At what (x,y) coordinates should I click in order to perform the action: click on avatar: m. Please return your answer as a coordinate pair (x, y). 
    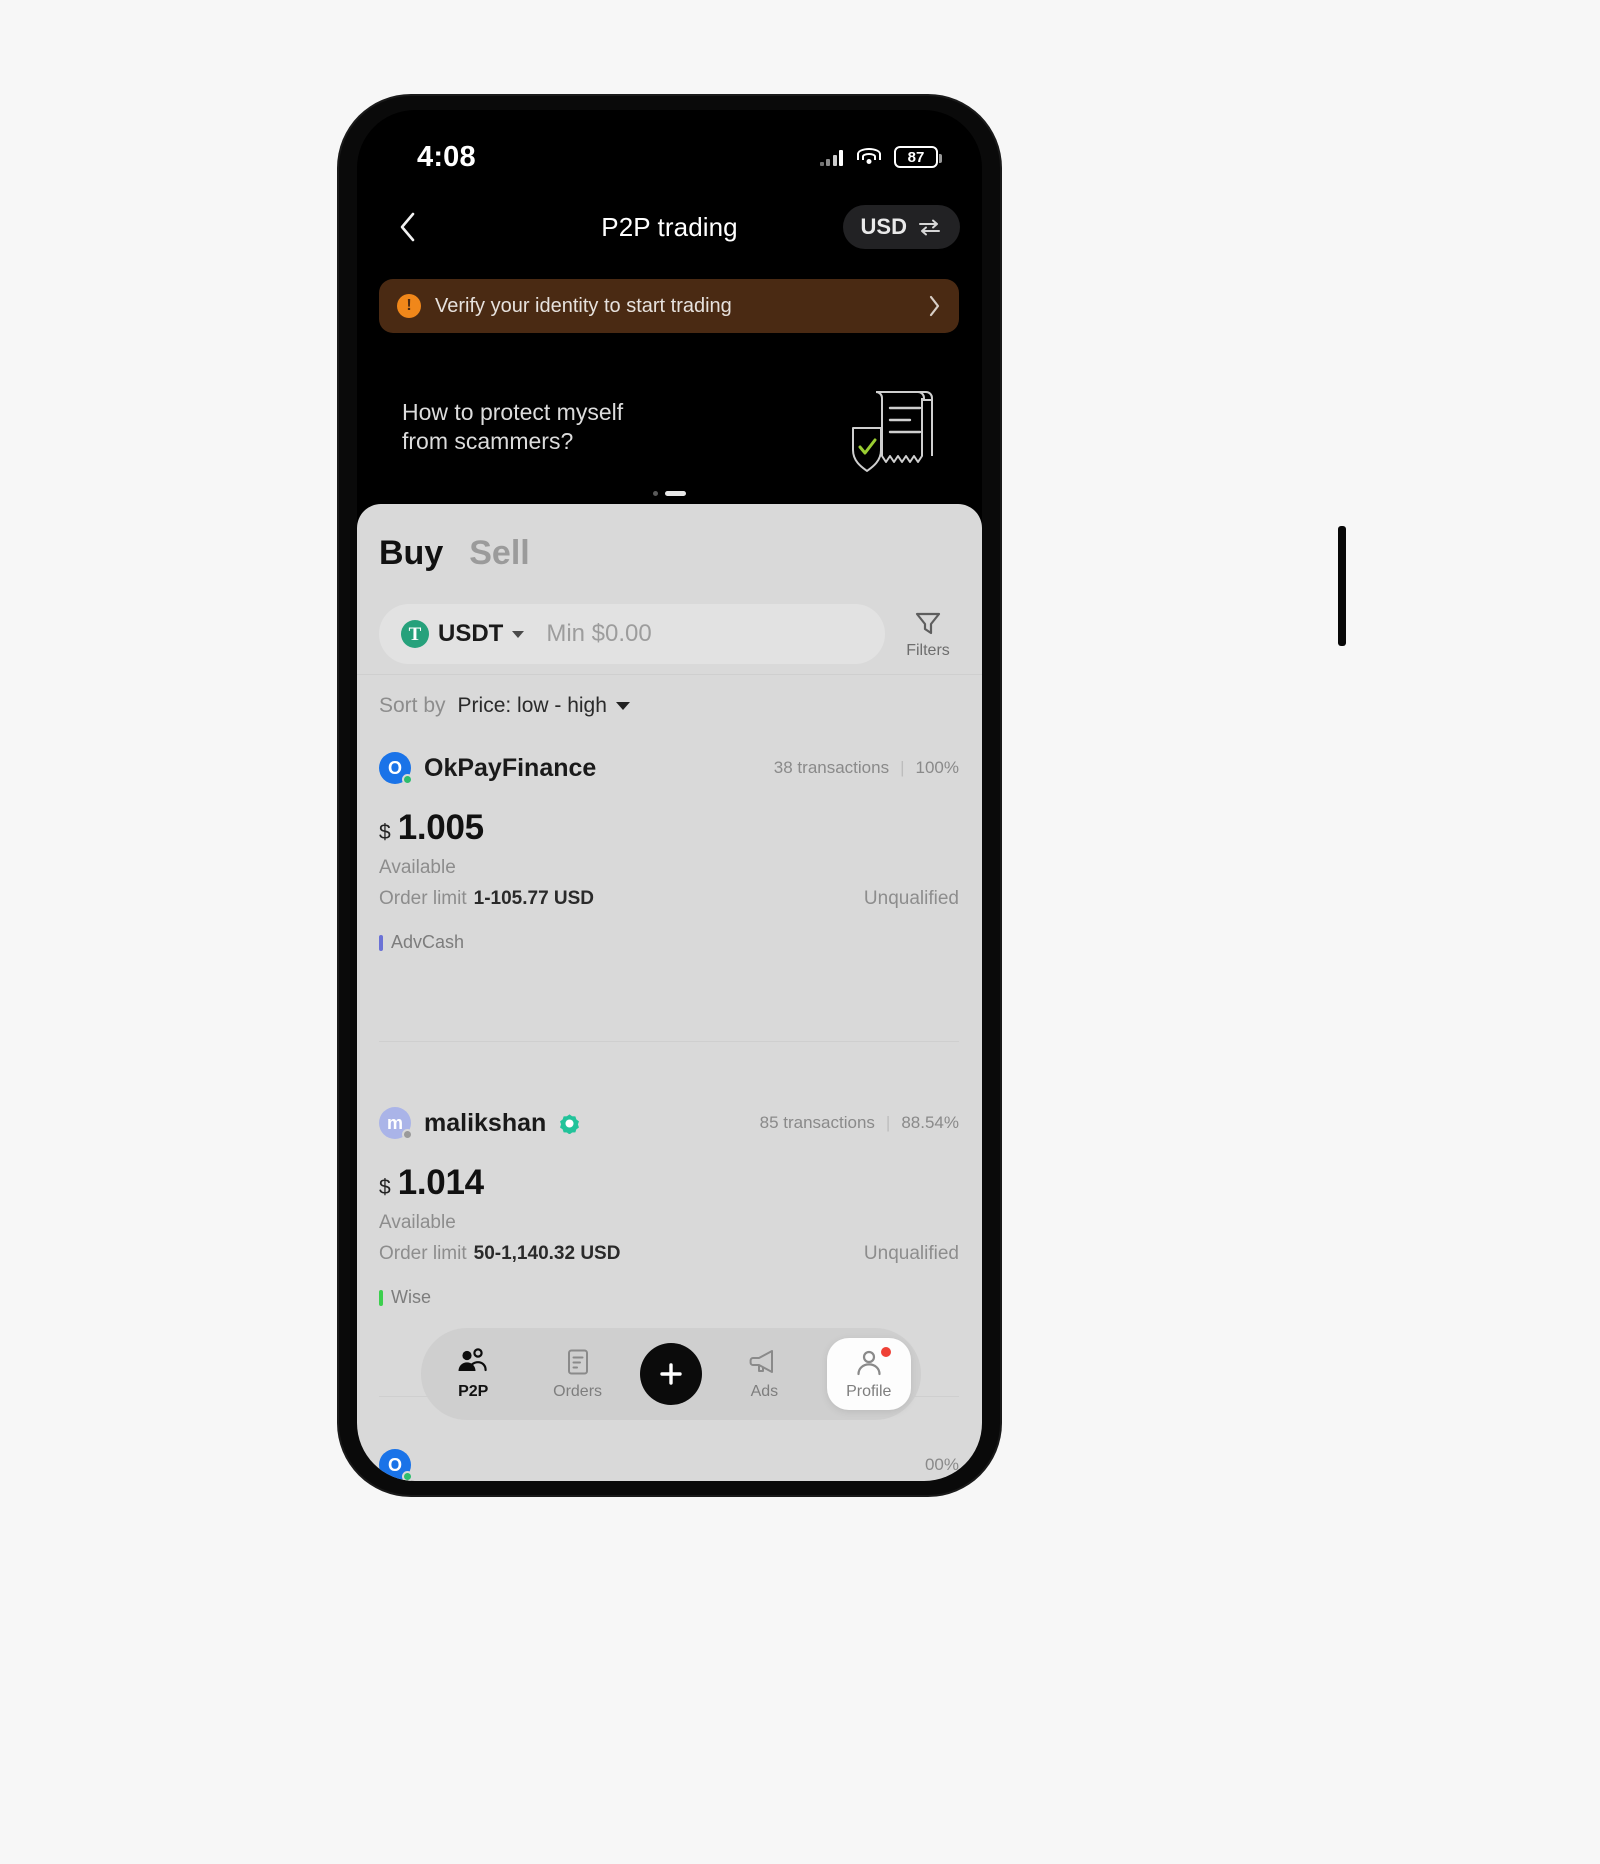
    Looking at the image, I should click on (396, 1123).